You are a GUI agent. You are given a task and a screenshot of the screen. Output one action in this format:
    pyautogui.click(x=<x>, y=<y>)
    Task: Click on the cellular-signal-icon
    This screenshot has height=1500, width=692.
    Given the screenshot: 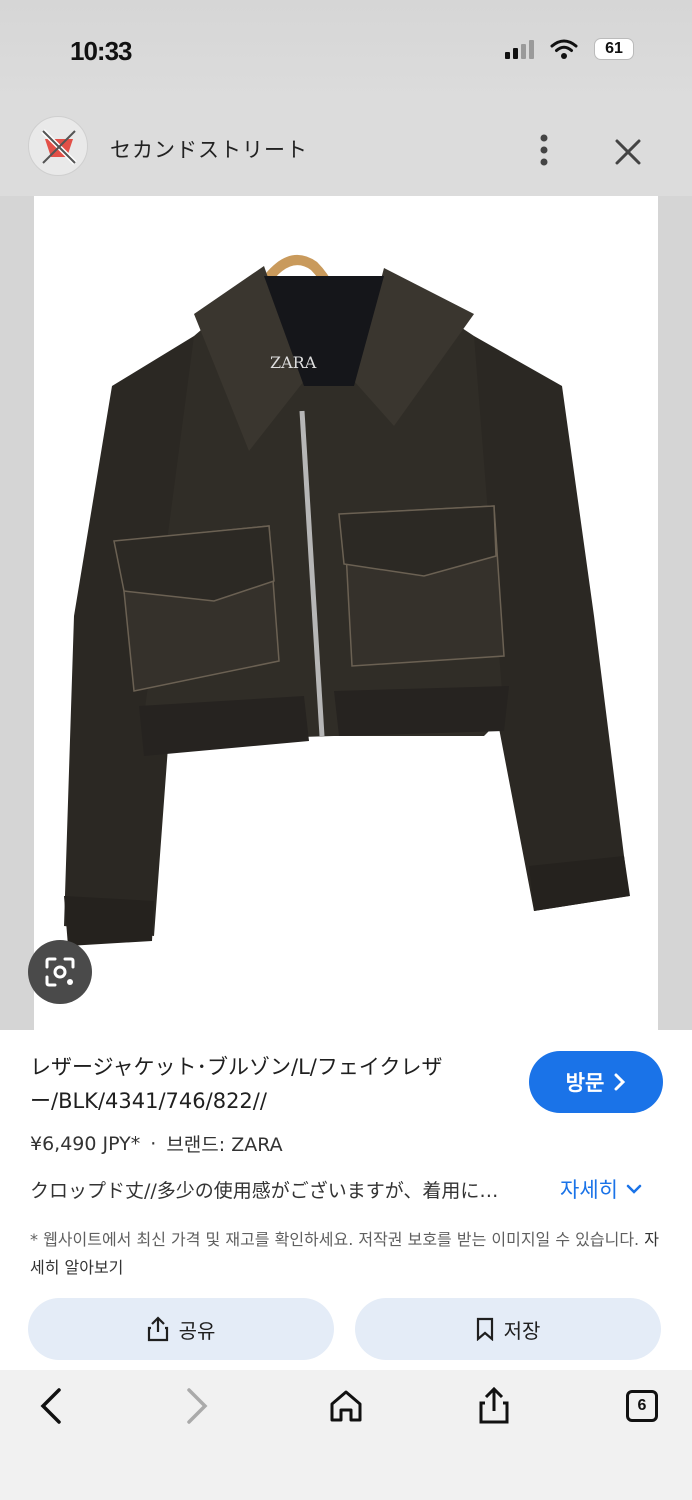 What is the action you would take?
    pyautogui.click(x=519, y=49)
    